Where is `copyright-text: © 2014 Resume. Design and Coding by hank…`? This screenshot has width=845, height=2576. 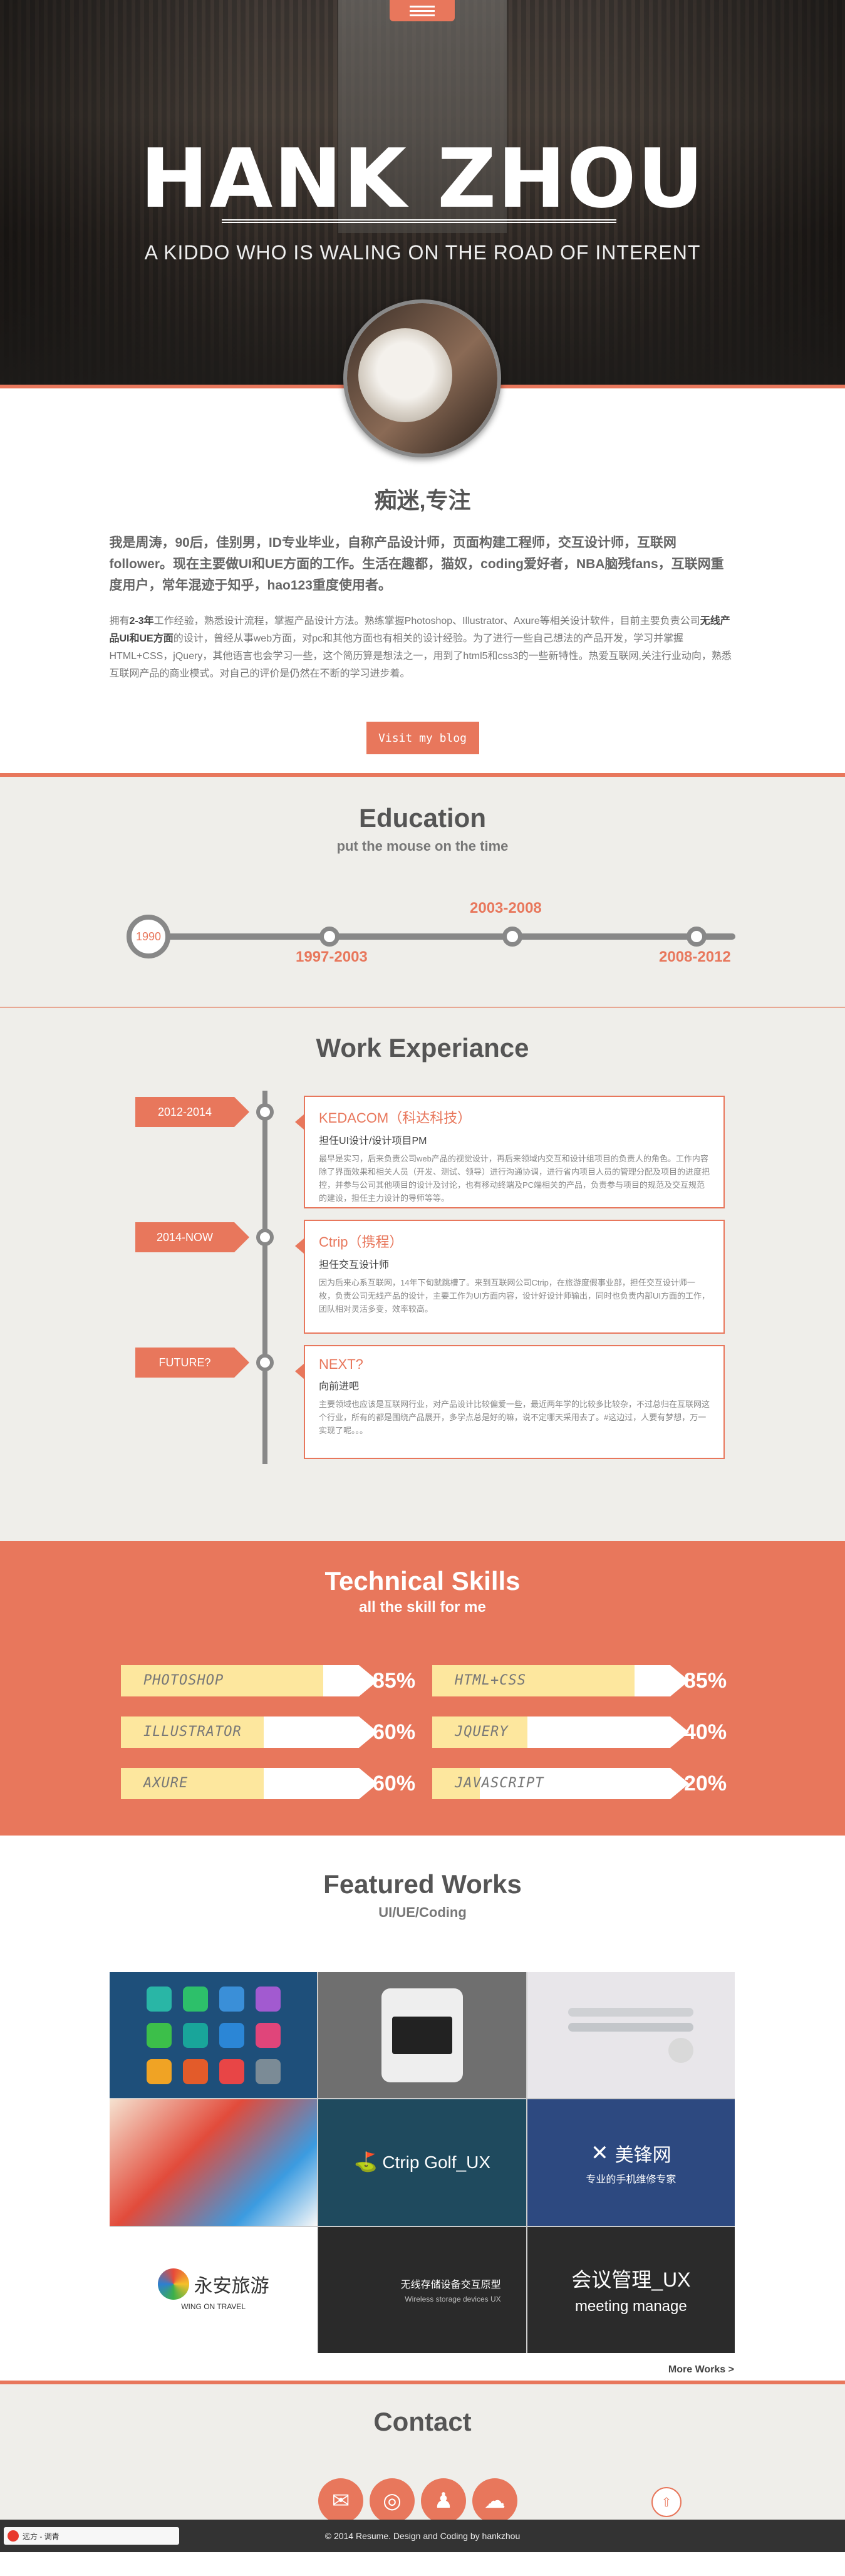
copyright-text: © 2014 Resume. Design and Coding by hank… is located at coordinates (422, 2536).